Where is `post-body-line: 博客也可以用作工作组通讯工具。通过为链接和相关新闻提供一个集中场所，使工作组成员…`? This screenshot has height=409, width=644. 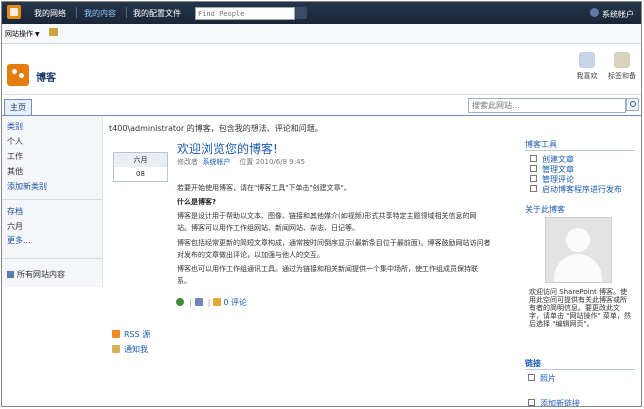 post-body-line: 博客也可以用作工作组通讯工具。通过为链接和相关新闻提供一个集中场所，使工作组成员… is located at coordinates (327, 269).